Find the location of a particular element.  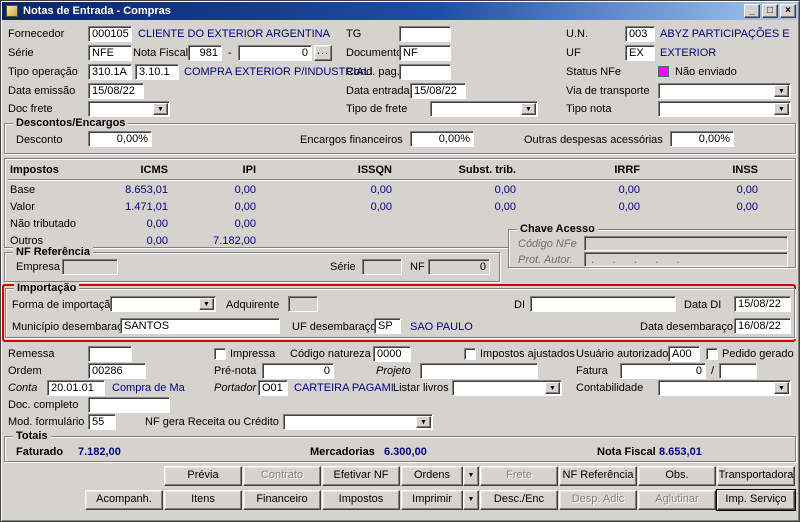

listar-livros-select: 2 ICMS + IPI + ISS ▼ is located at coordinates (507, 388).